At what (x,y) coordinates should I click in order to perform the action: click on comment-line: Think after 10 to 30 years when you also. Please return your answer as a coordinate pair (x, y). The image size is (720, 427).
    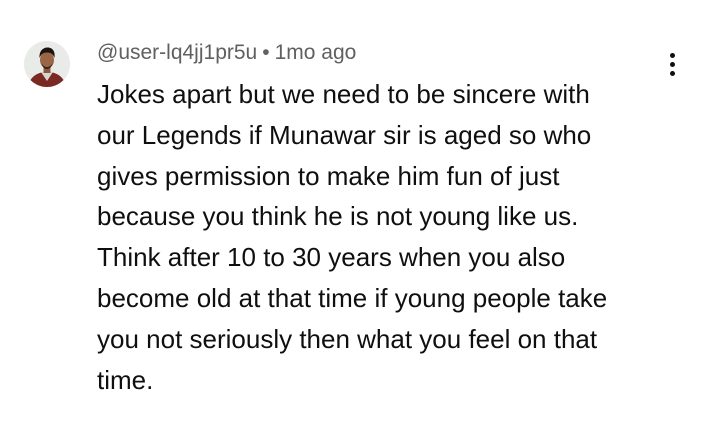
    Looking at the image, I should click on (331, 257).